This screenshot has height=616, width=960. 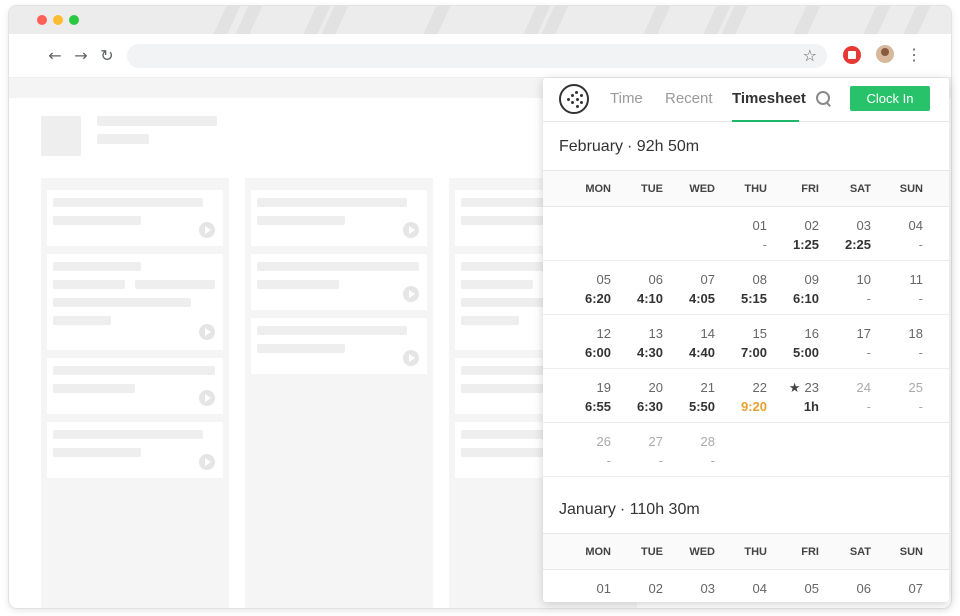 What do you see at coordinates (769, 106) in the screenshot?
I see `tab-timesheet: Timesheet` at bounding box center [769, 106].